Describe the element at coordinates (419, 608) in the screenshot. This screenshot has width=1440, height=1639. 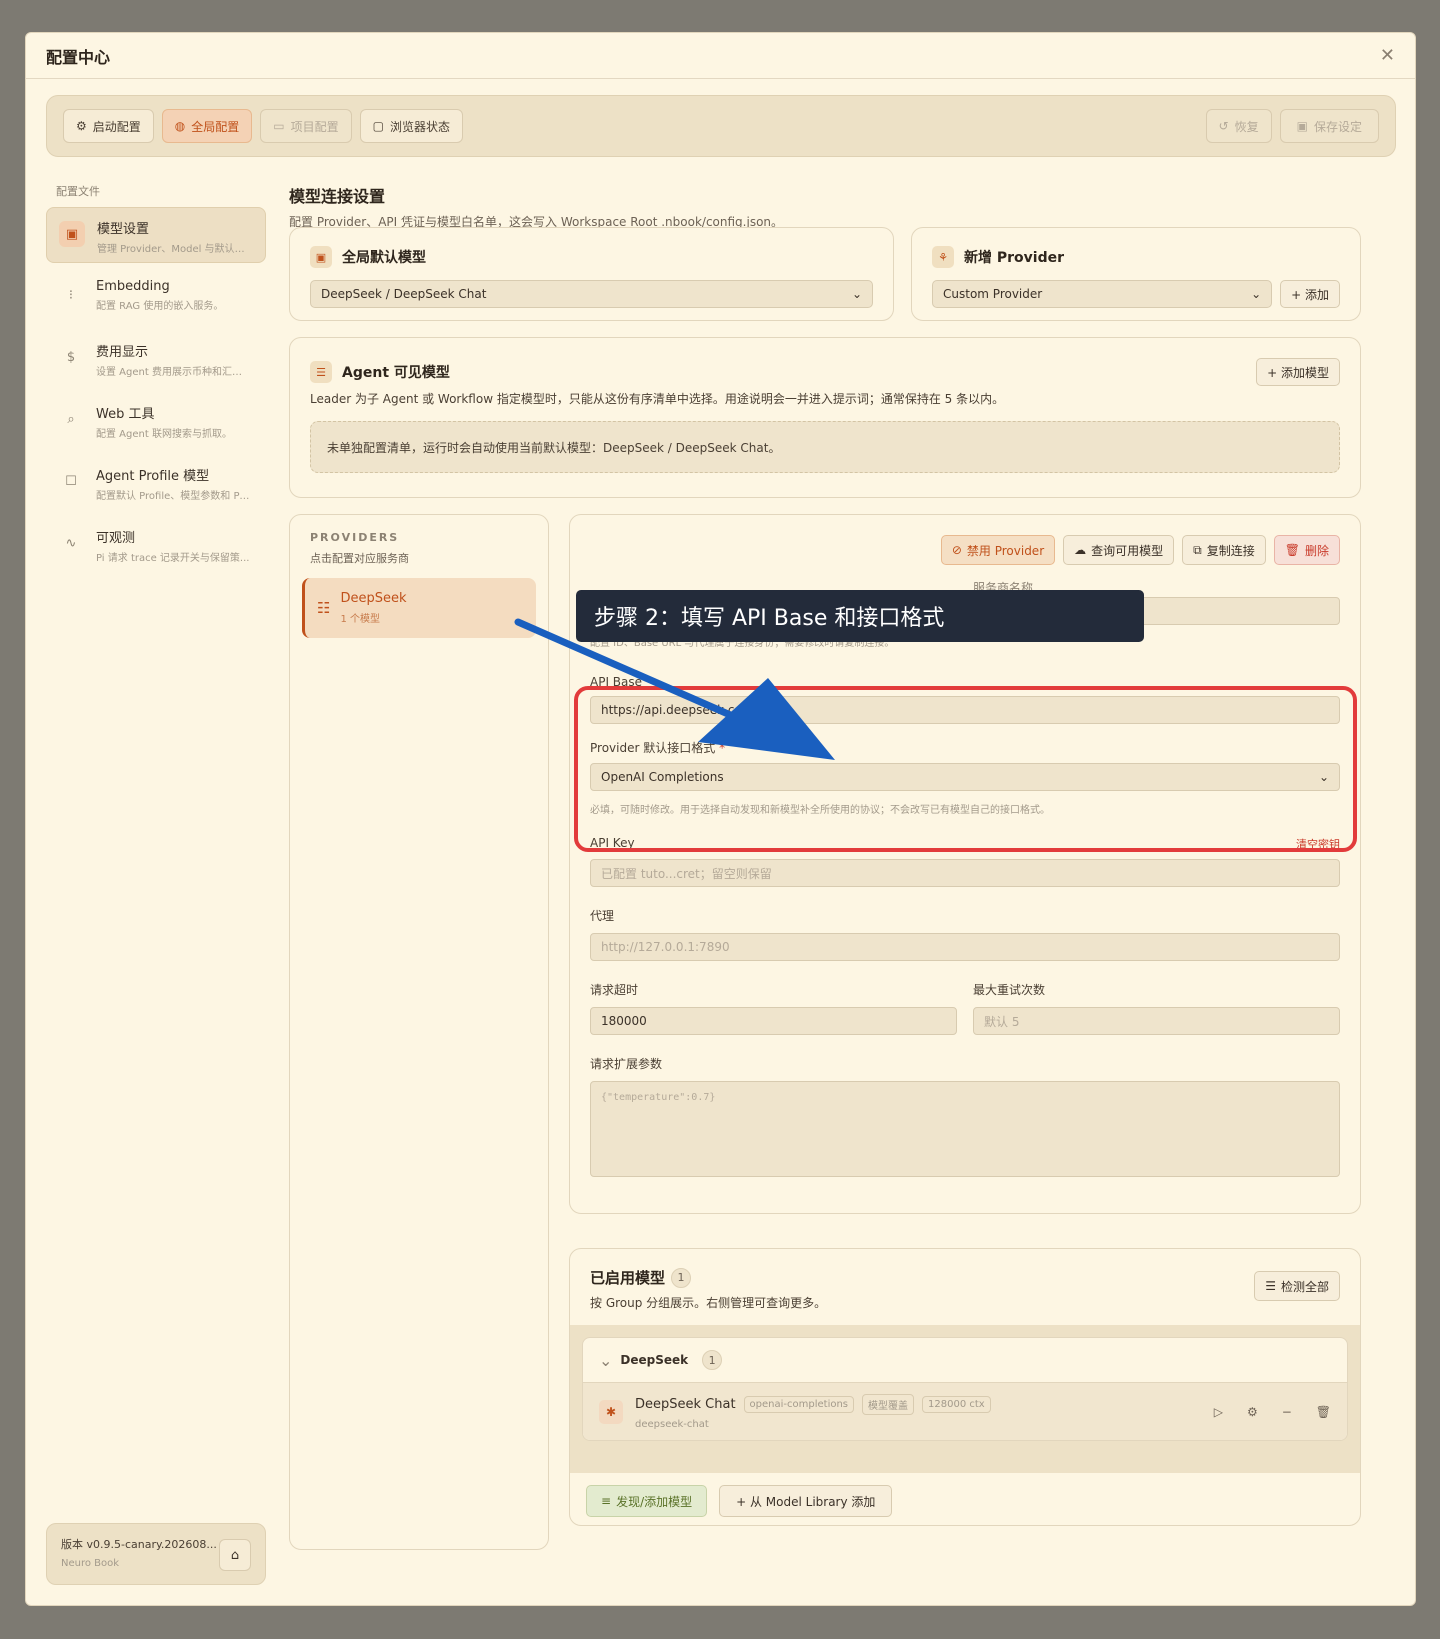
I see `provider-item-deepseek: ☷ DeepSeek 1 个模型` at that location.